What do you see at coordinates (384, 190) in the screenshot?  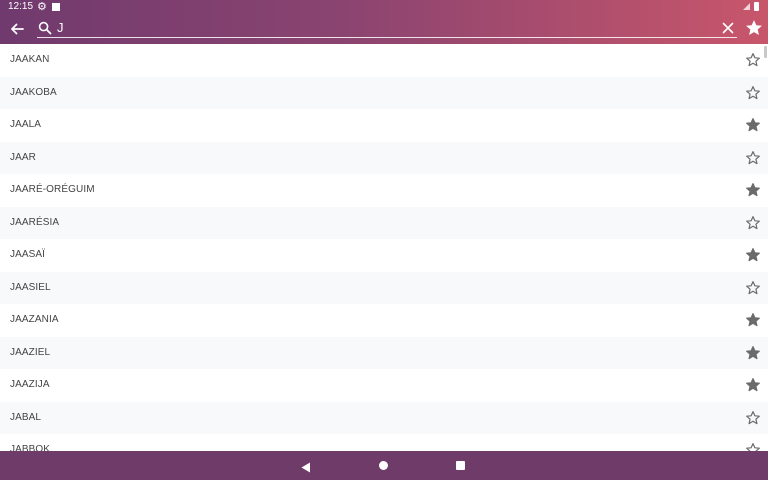 I see `list-item: JAARÉ-ORÉGUIM` at bounding box center [384, 190].